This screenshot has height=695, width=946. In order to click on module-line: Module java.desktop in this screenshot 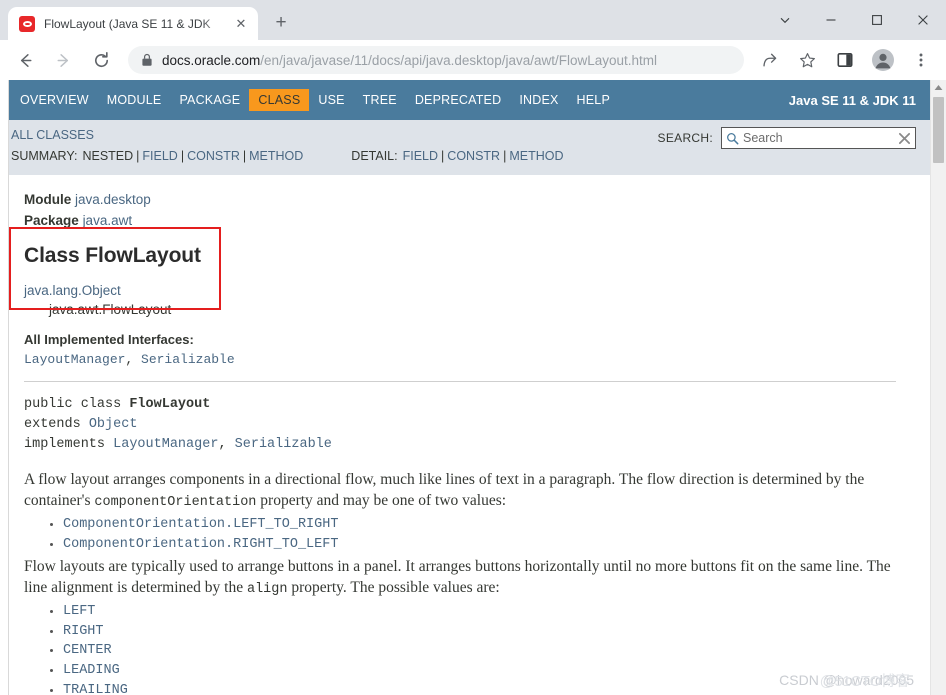, I will do `click(467, 199)`.